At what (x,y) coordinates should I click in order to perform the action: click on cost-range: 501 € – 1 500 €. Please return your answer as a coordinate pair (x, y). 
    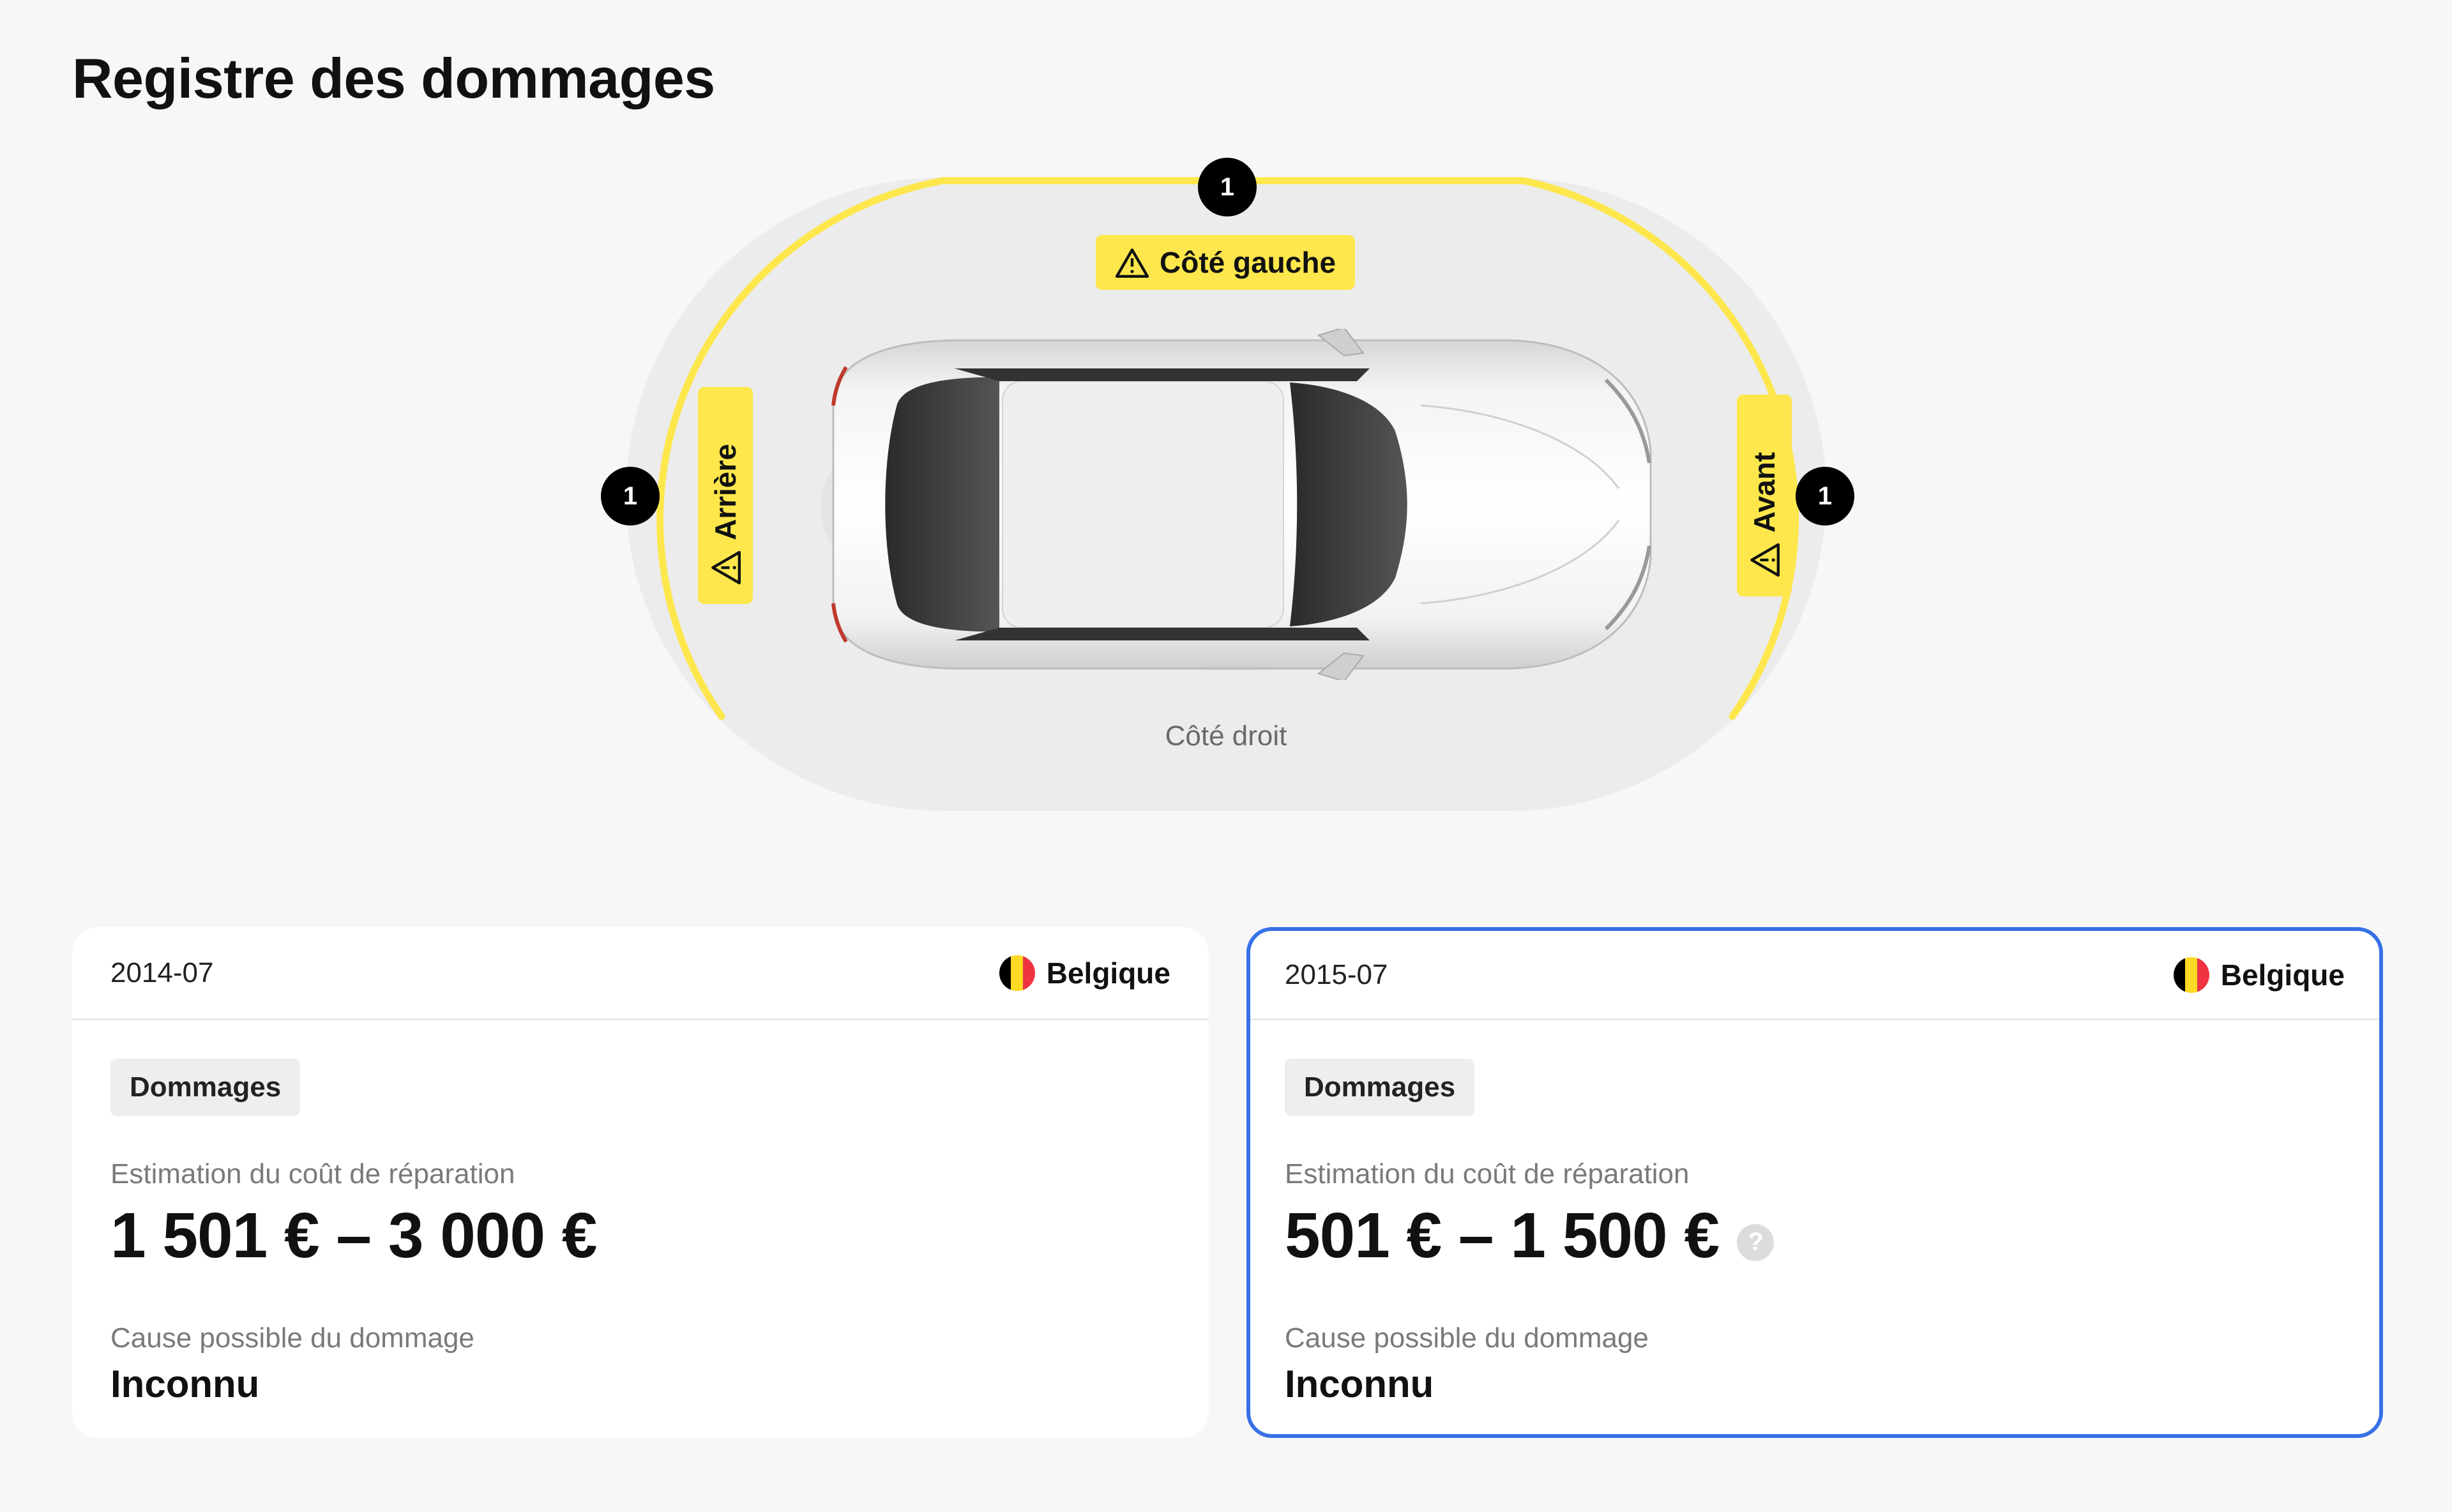
    Looking at the image, I should click on (1503, 1235).